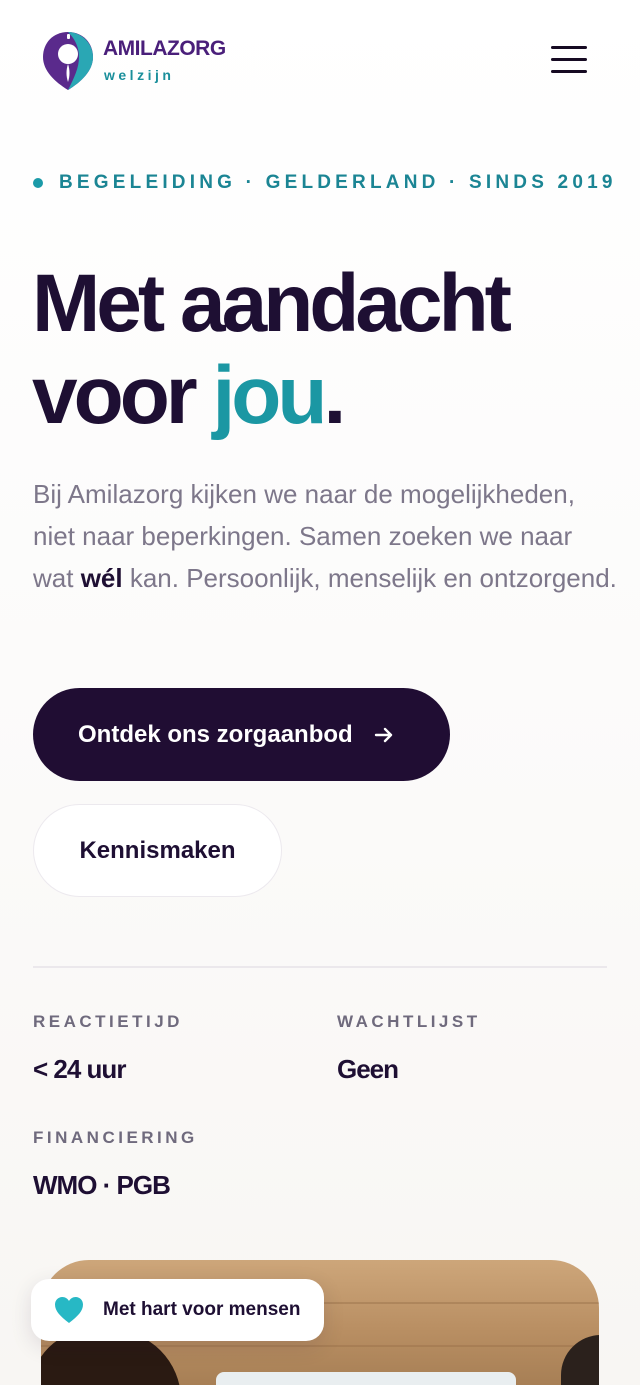  I want to click on photo-hand-right, so click(580, 1360).